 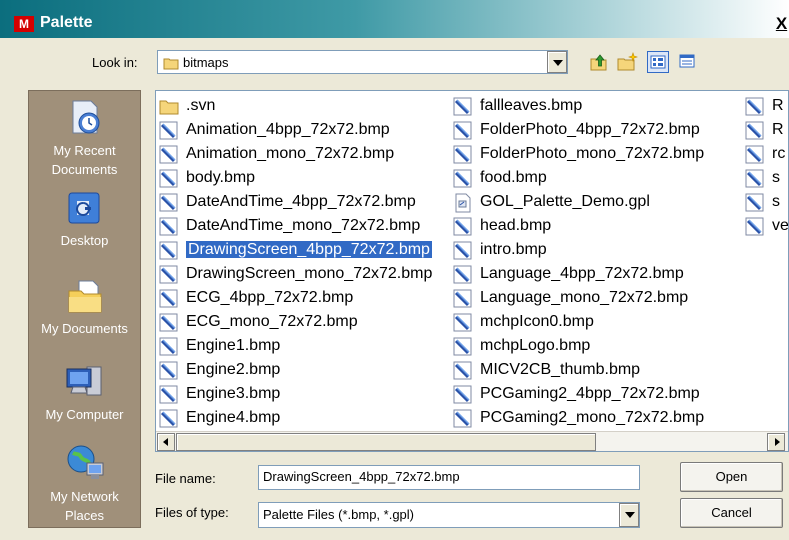 What do you see at coordinates (658, 62) in the screenshot?
I see `view-menu-button` at bounding box center [658, 62].